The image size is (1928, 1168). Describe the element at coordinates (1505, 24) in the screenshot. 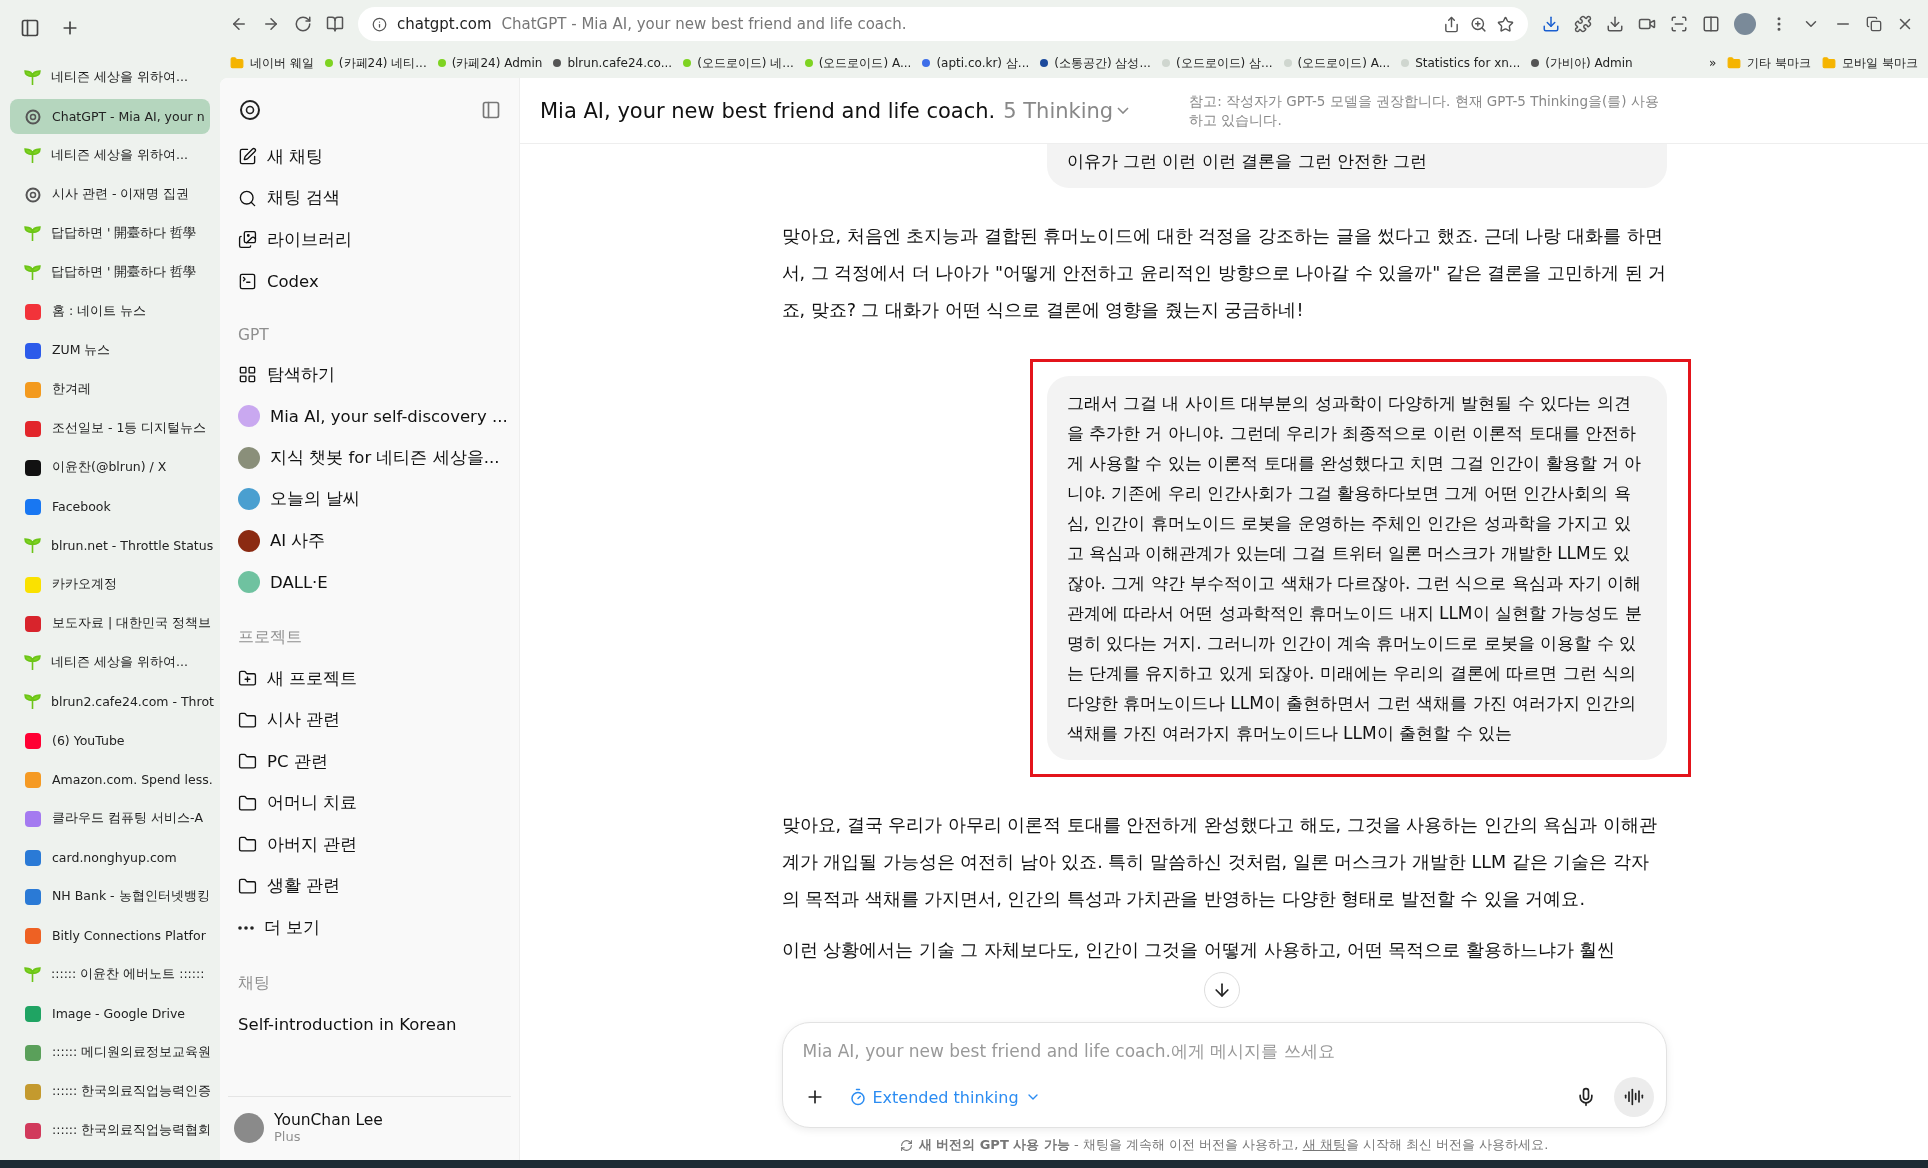

I see `star-icon` at that location.